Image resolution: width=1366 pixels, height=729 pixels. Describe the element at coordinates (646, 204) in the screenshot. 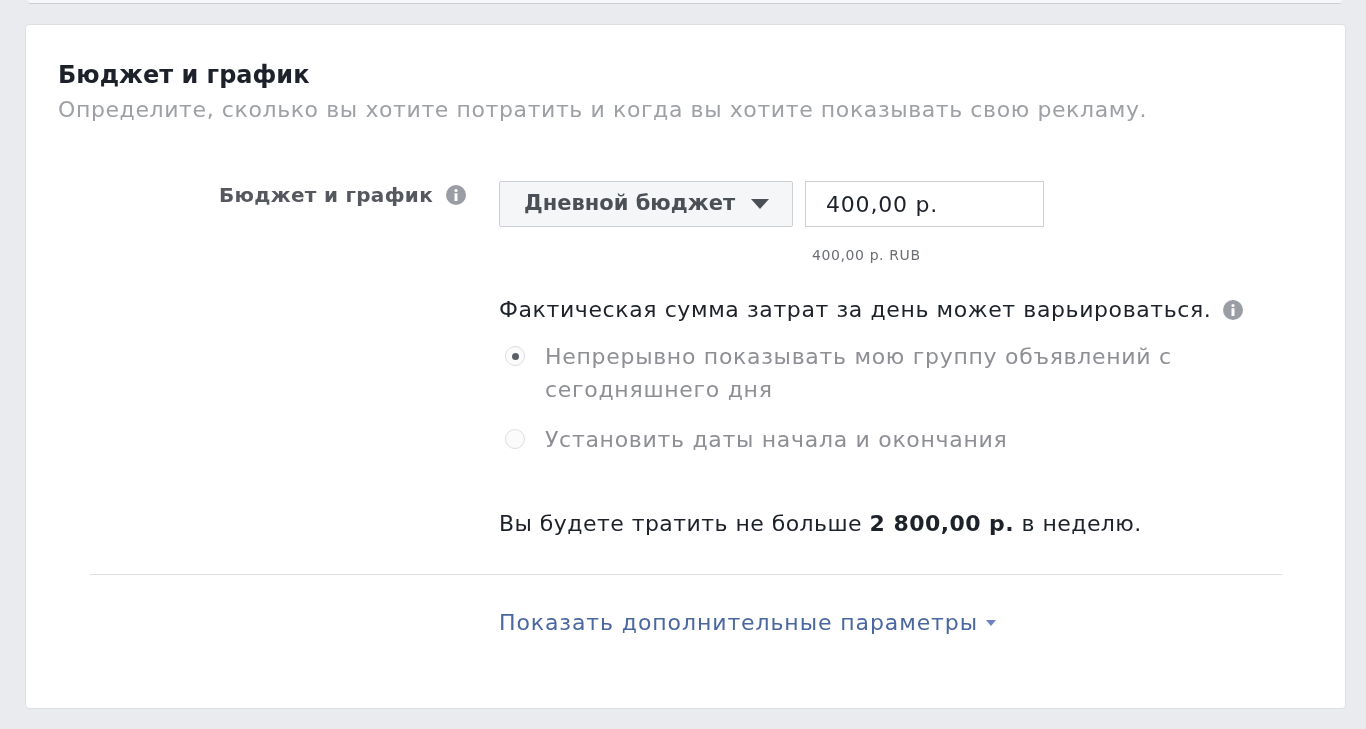

I see `budget-type-dropdown: Дневной бюджет` at that location.